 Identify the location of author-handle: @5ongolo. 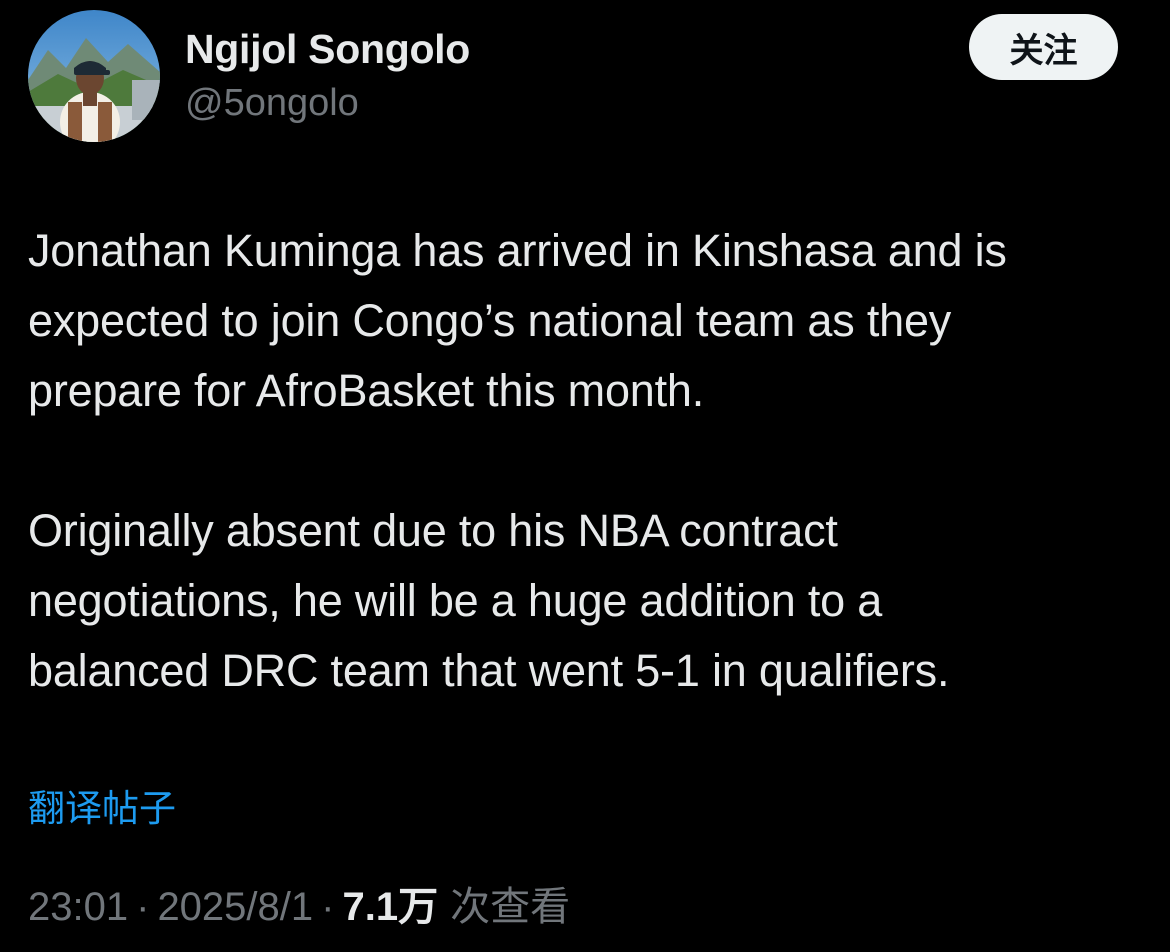
(272, 103).